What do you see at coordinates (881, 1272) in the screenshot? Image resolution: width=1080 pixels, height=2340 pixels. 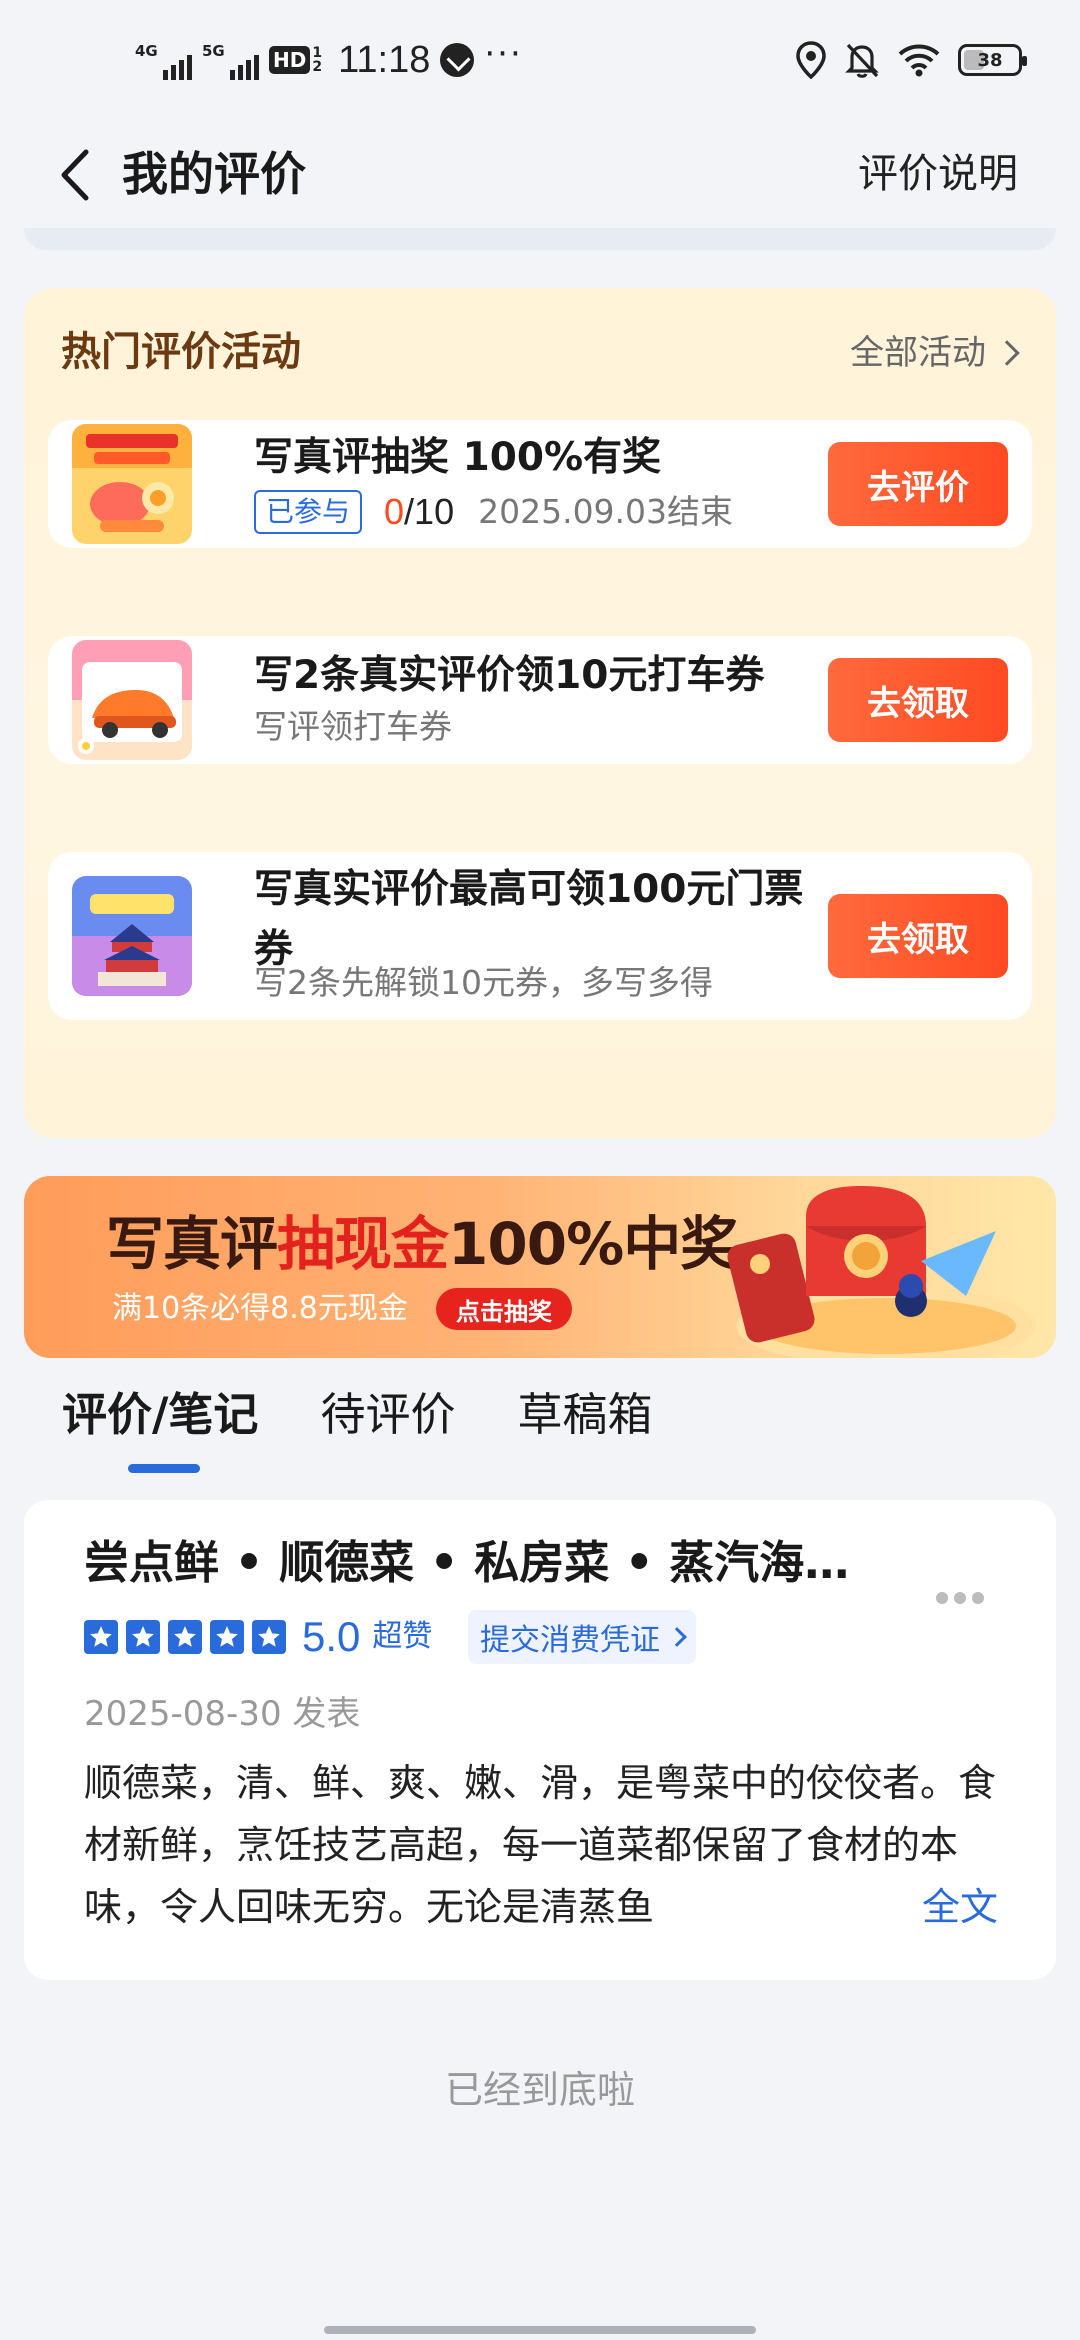 I see `red-envelope-illustration` at bounding box center [881, 1272].